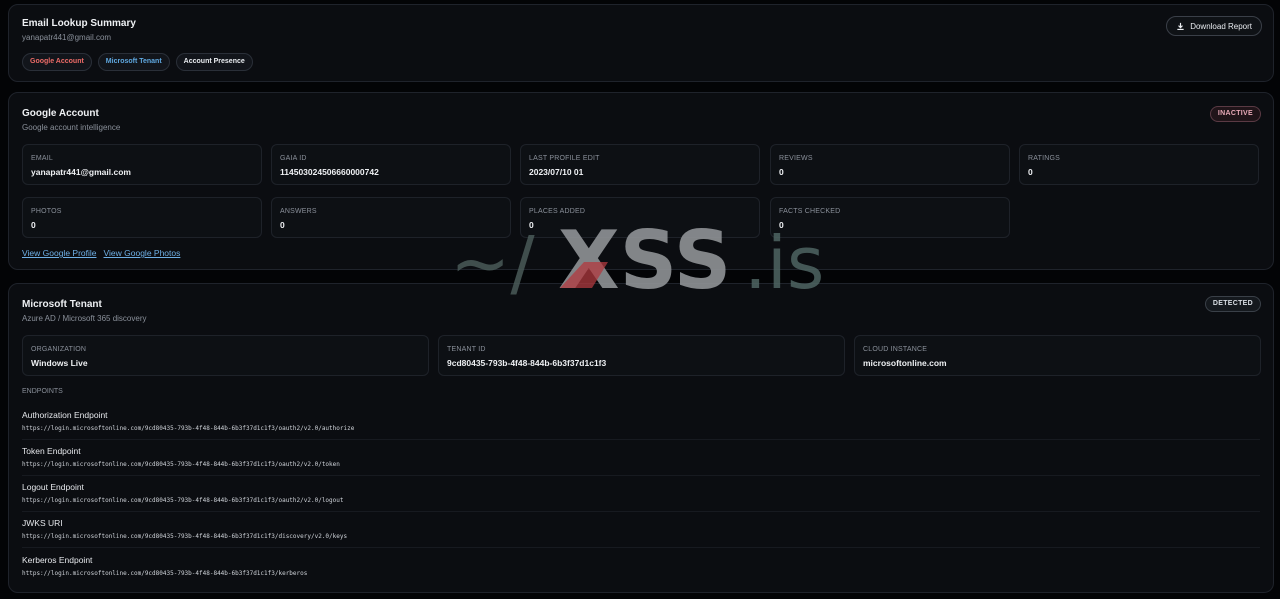 The height and width of the screenshot is (599, 1280). I want to click on stat-email: EMAIL yanapatr441@gmail.com, so click(142, 164).